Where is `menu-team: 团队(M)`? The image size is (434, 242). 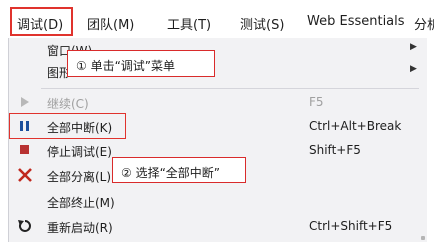
menu-team: 团队(M) is located at coordinates (110, 23).